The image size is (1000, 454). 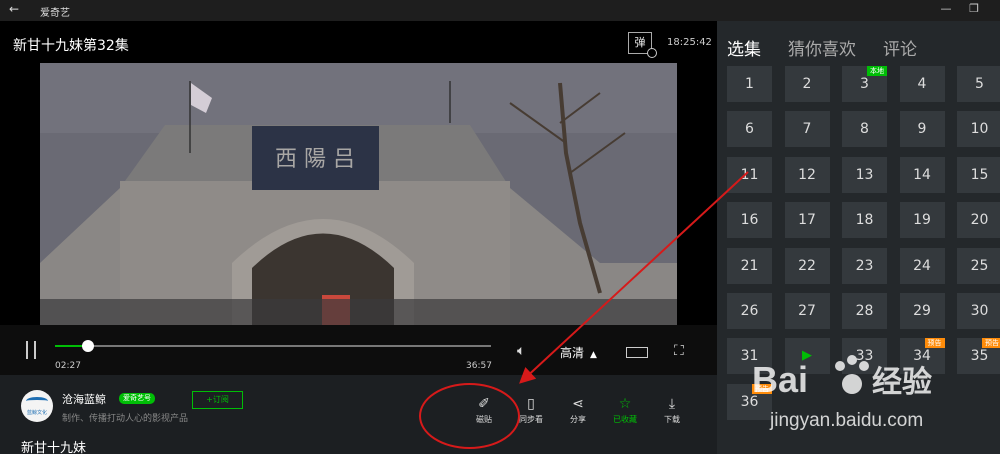 I want to click on paw-icon, so click(x=852, y=374).